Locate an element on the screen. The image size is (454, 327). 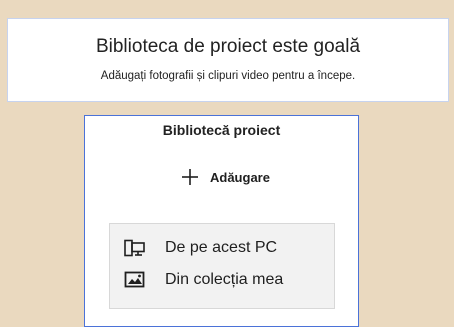
menu-item-from-this-pc: De pe acest PC is located at coordinates (200, 248).